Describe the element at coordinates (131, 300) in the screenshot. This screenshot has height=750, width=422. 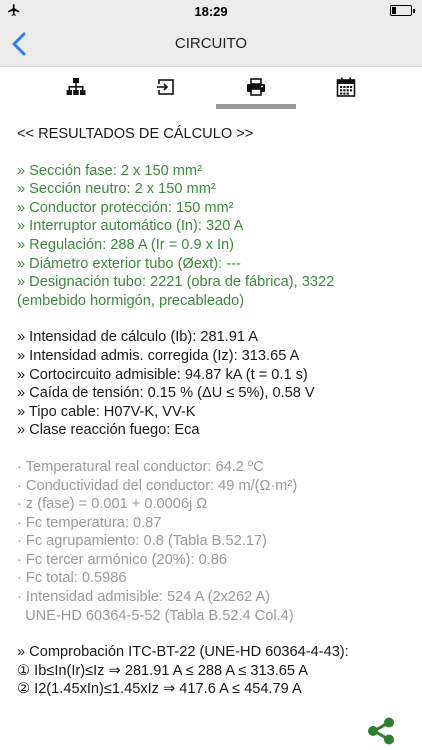
I see `result-line: (embebido hormigón, precableado)` at that location.